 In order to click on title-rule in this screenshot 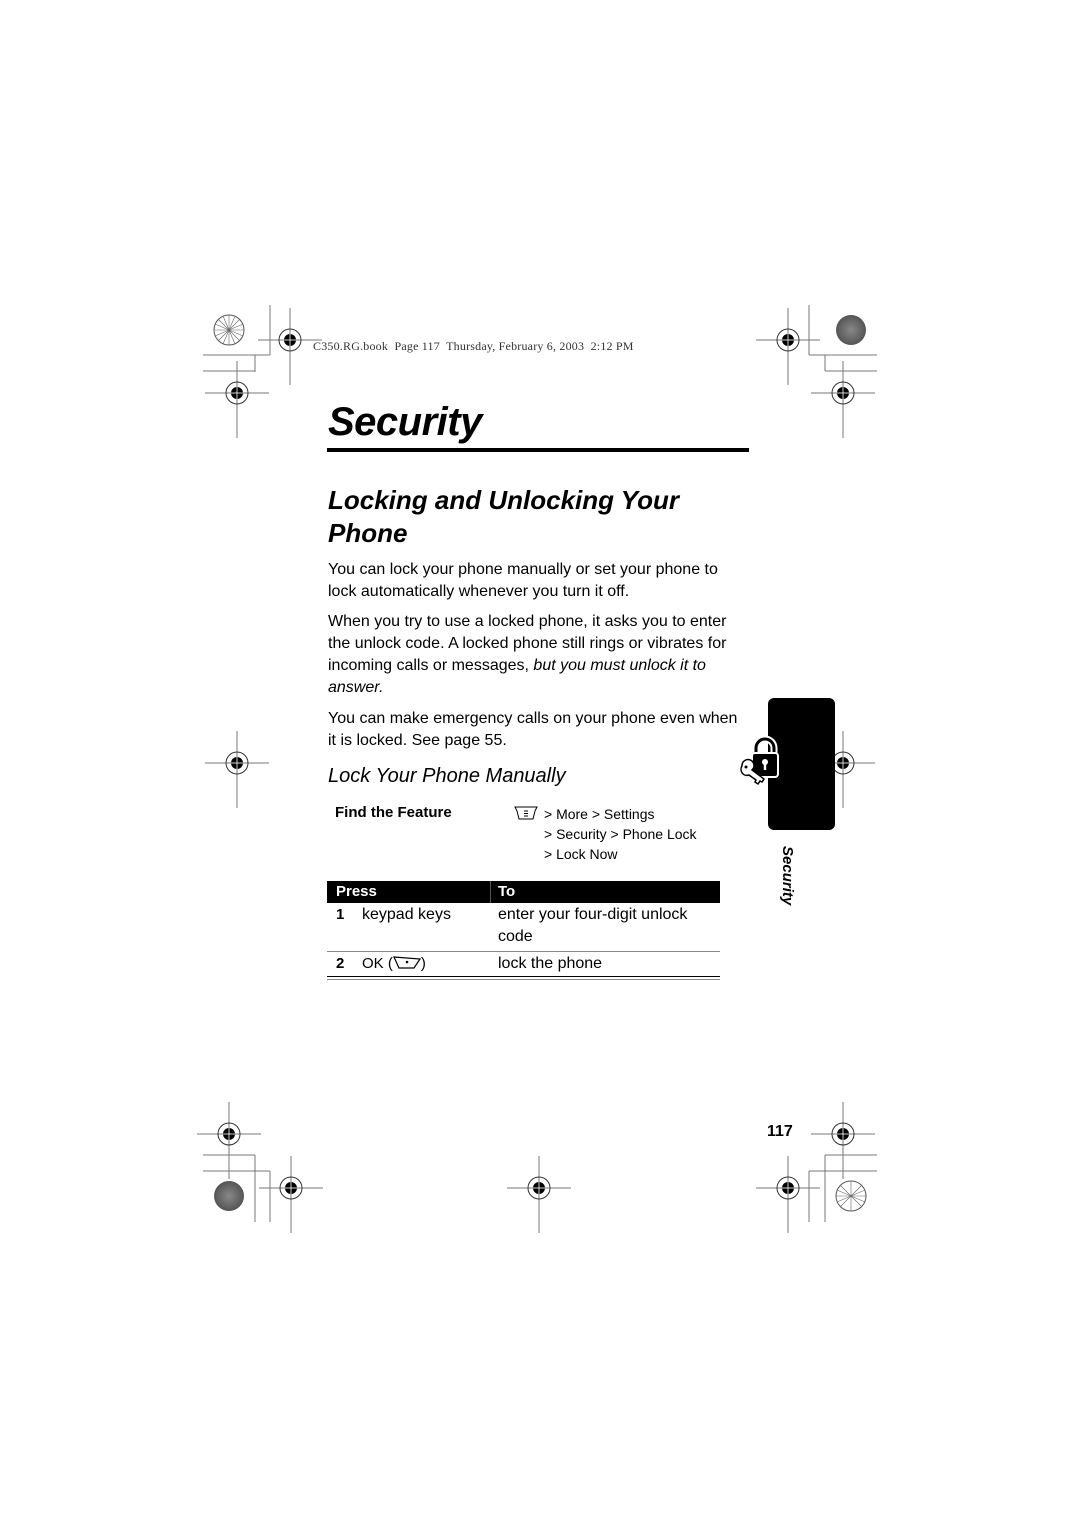, I will do `click(538, 450)`.